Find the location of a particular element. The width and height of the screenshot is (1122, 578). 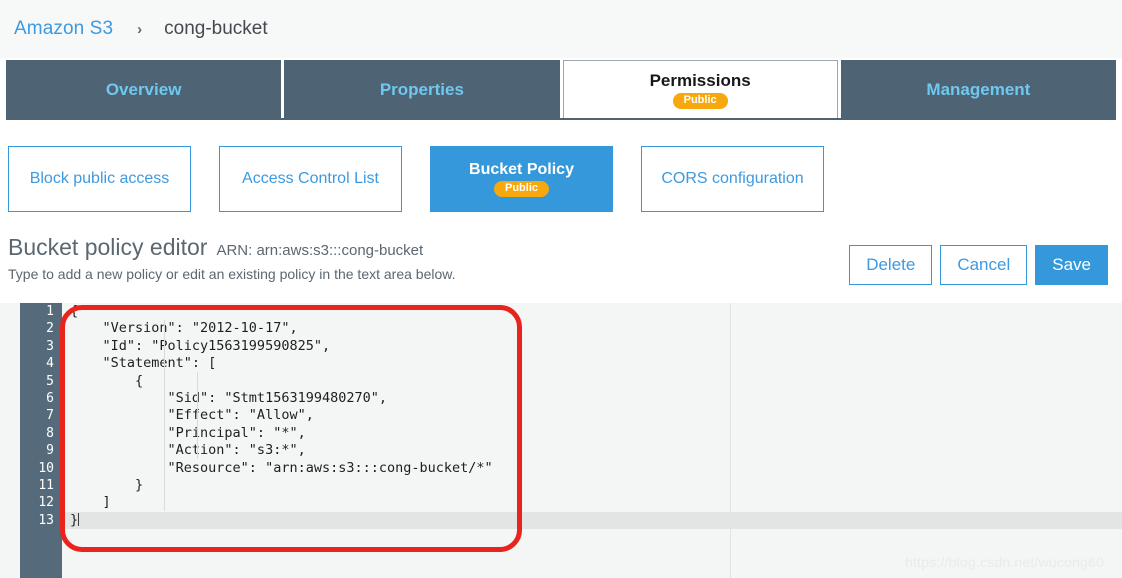

tab-overview: Overview is located at coordinates (144, 90).